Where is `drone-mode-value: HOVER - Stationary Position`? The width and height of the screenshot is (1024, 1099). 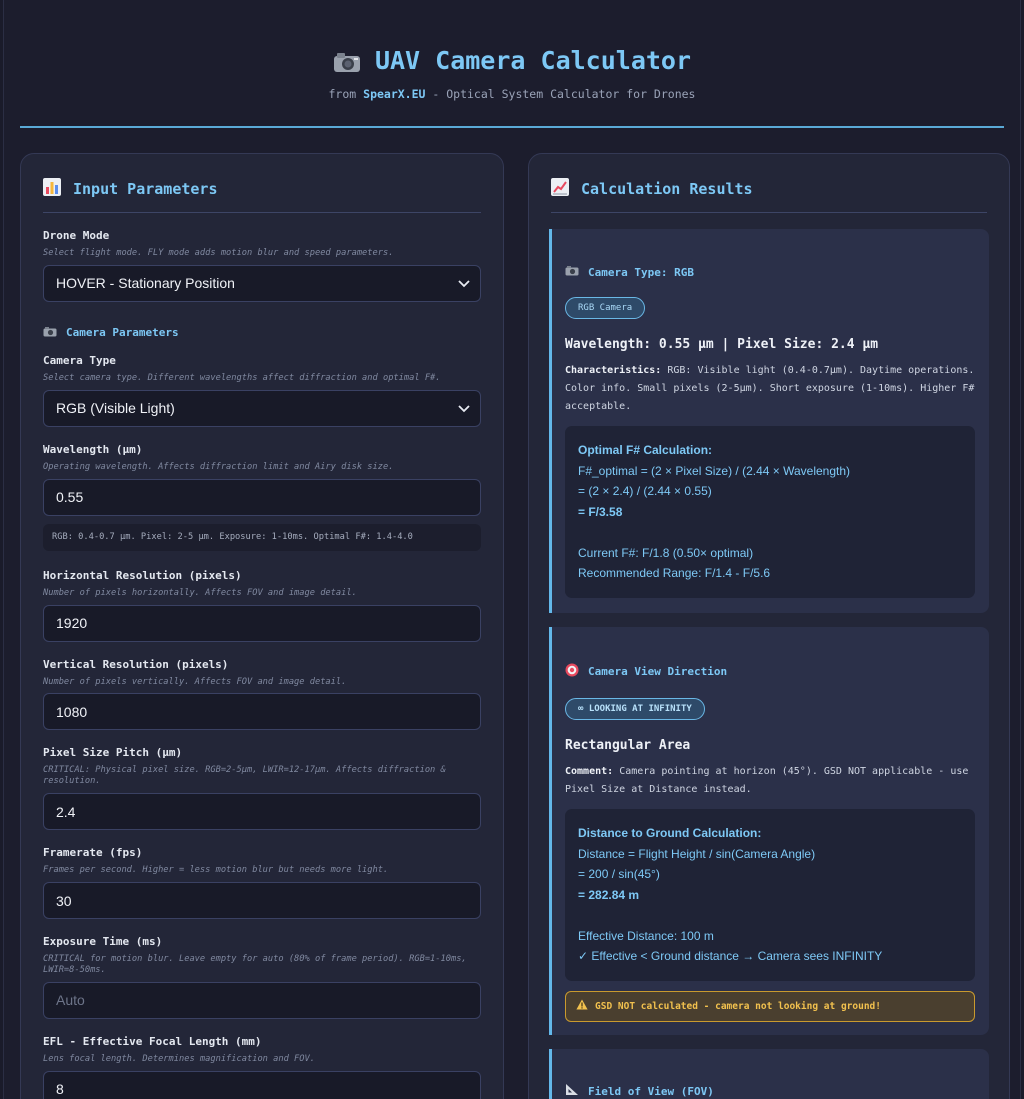
drone-mode-value: HOVER - Stationary Position is located at coordinates (145, 283).